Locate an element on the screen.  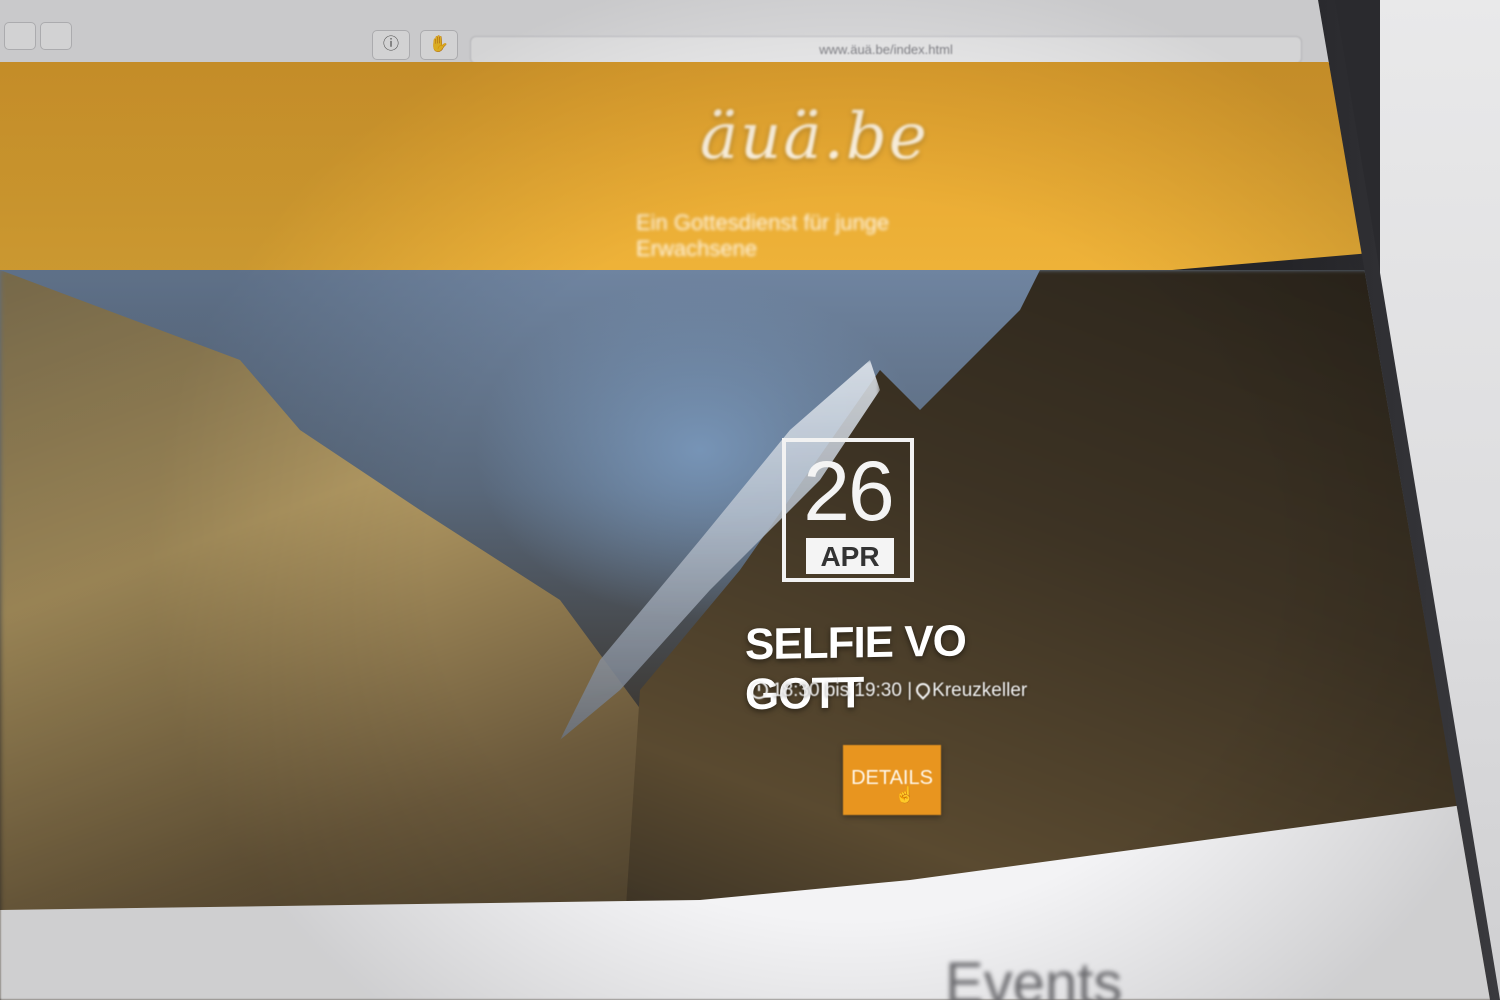
site-logo: äuä.be is located at coordinates (813, 137).